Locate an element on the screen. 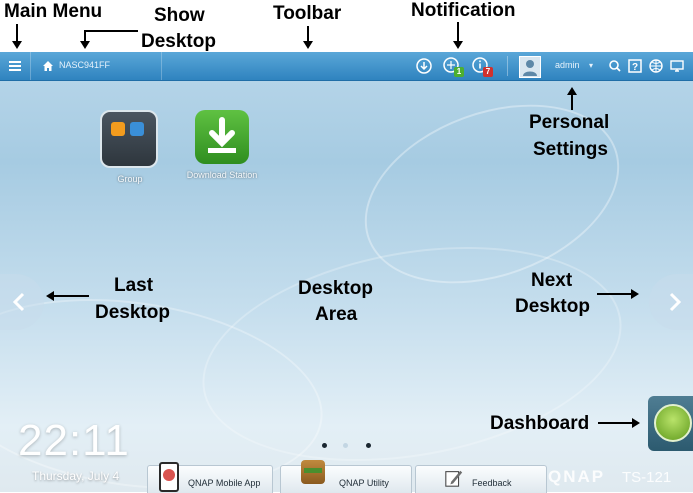  annotation-dashboard: Dashboard is located at coordinates (540, 423).